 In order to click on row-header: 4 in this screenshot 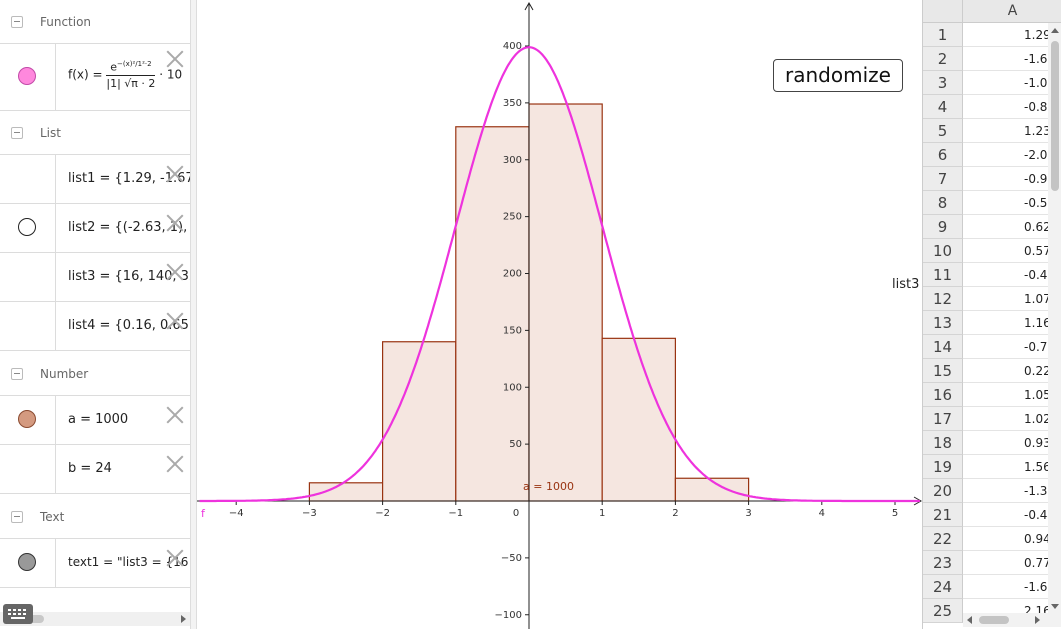, I will do `click(943, 107)`.